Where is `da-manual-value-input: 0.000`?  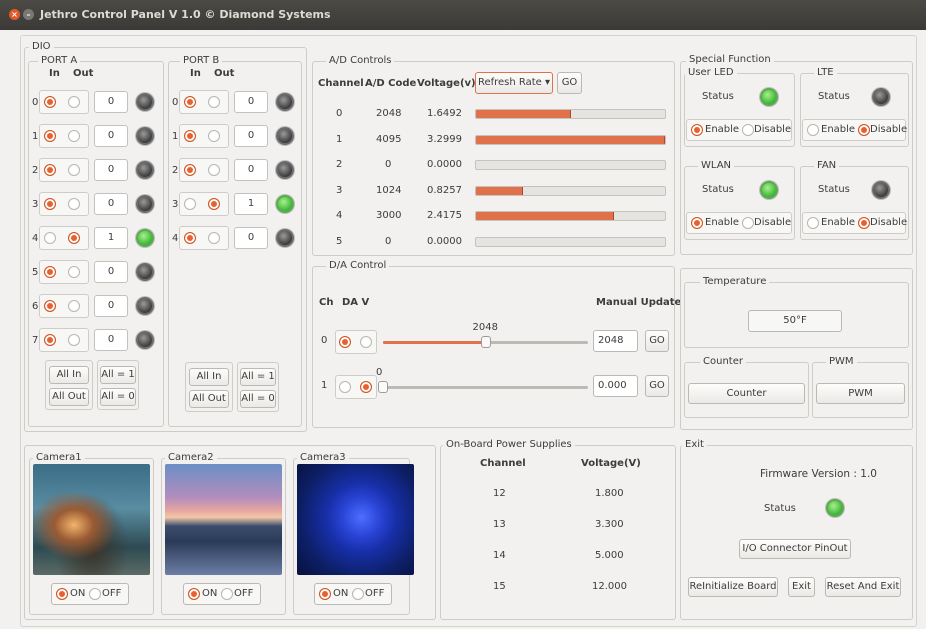 da-manual-value-input: 0.000 is located at coordinates (615, 386).